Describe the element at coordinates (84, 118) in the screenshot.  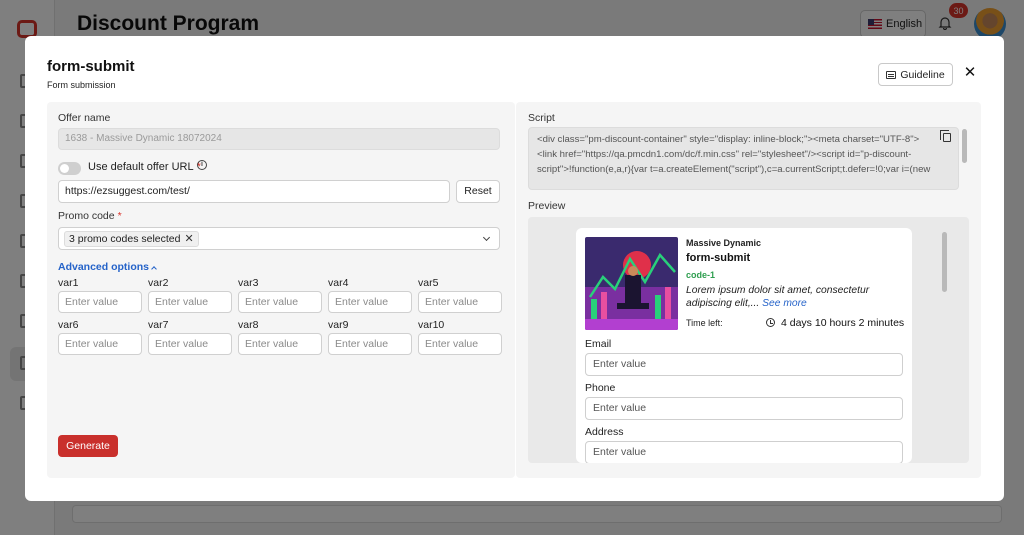
I see `offer-name-label: Offer name` at that location.